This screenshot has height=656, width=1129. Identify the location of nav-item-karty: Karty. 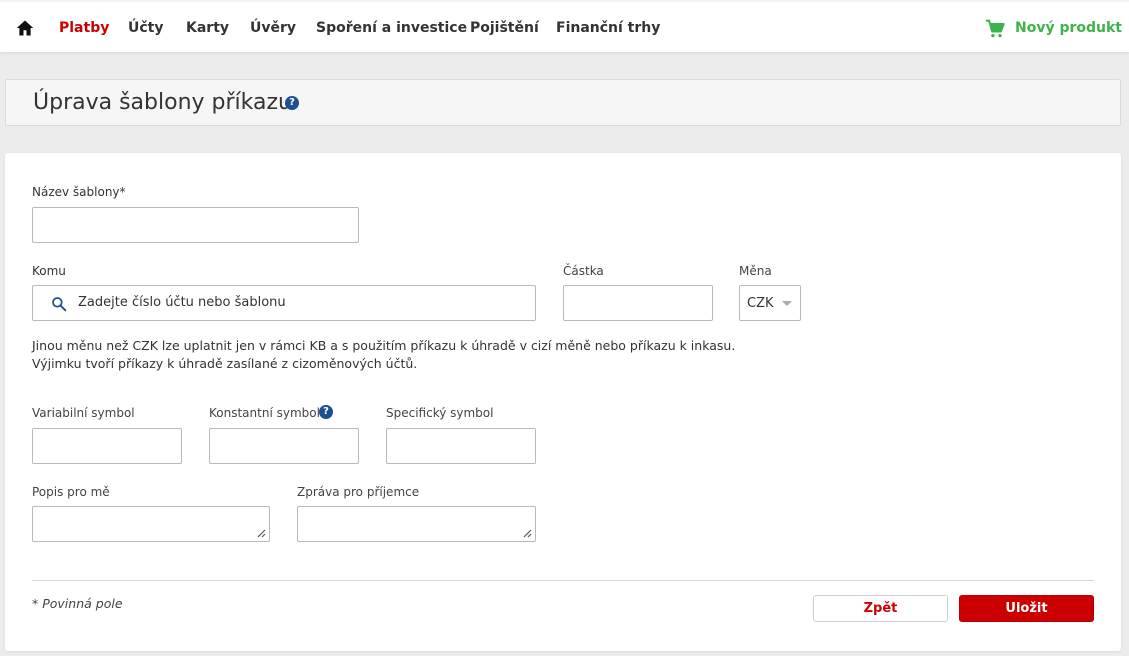
(207, 28).